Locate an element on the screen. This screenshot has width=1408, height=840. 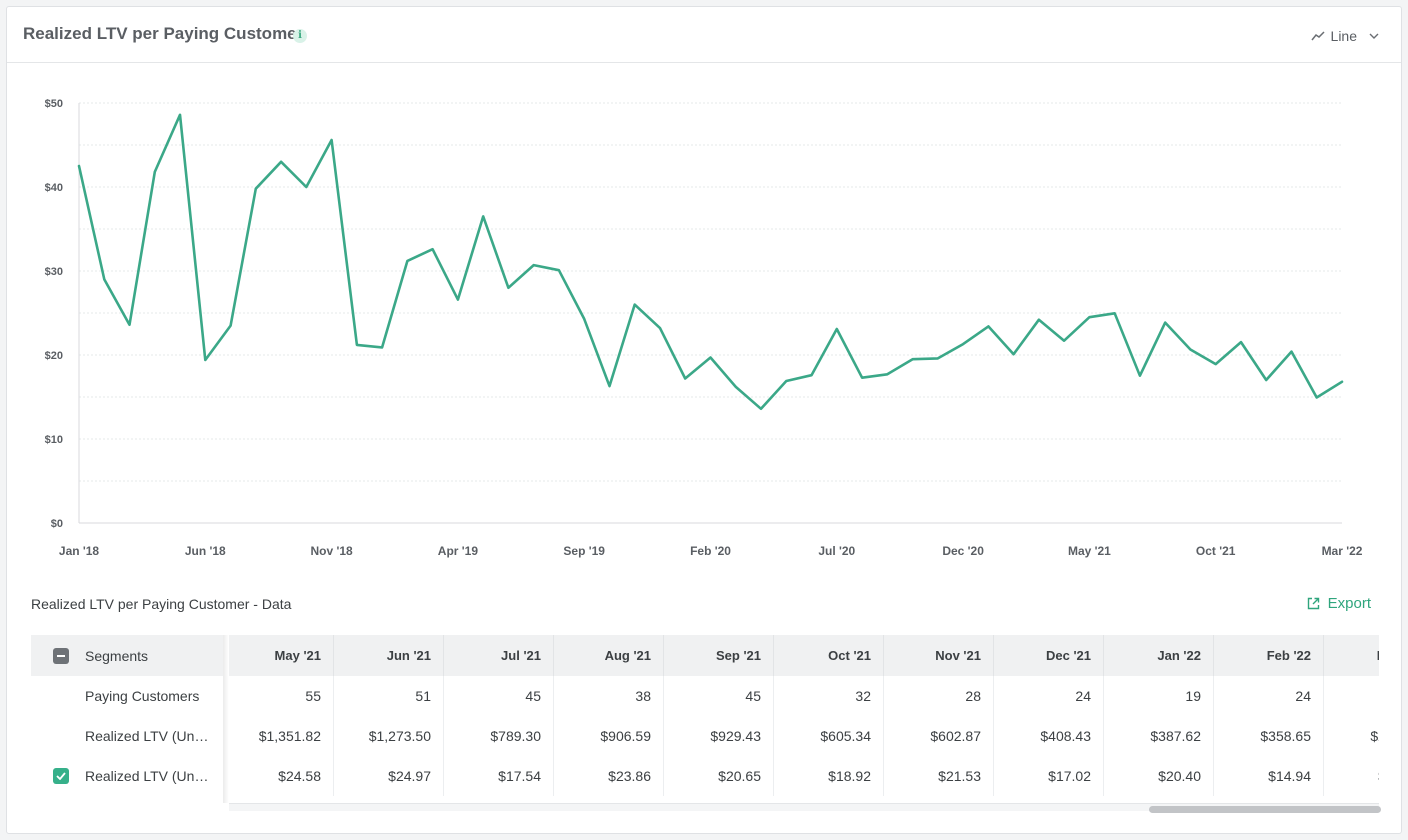
table-cell: $20.65 is located at coordinates (719, 776).